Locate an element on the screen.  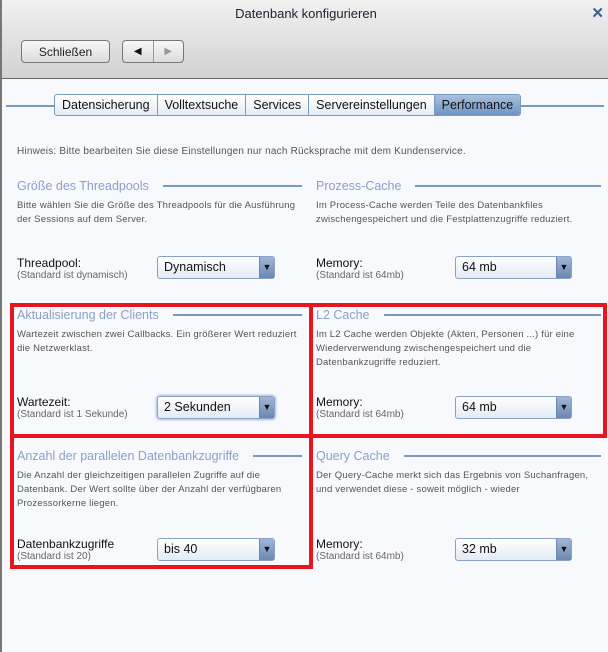
forward-arrow-icon: ▶ is located at coordinates (169, 51).